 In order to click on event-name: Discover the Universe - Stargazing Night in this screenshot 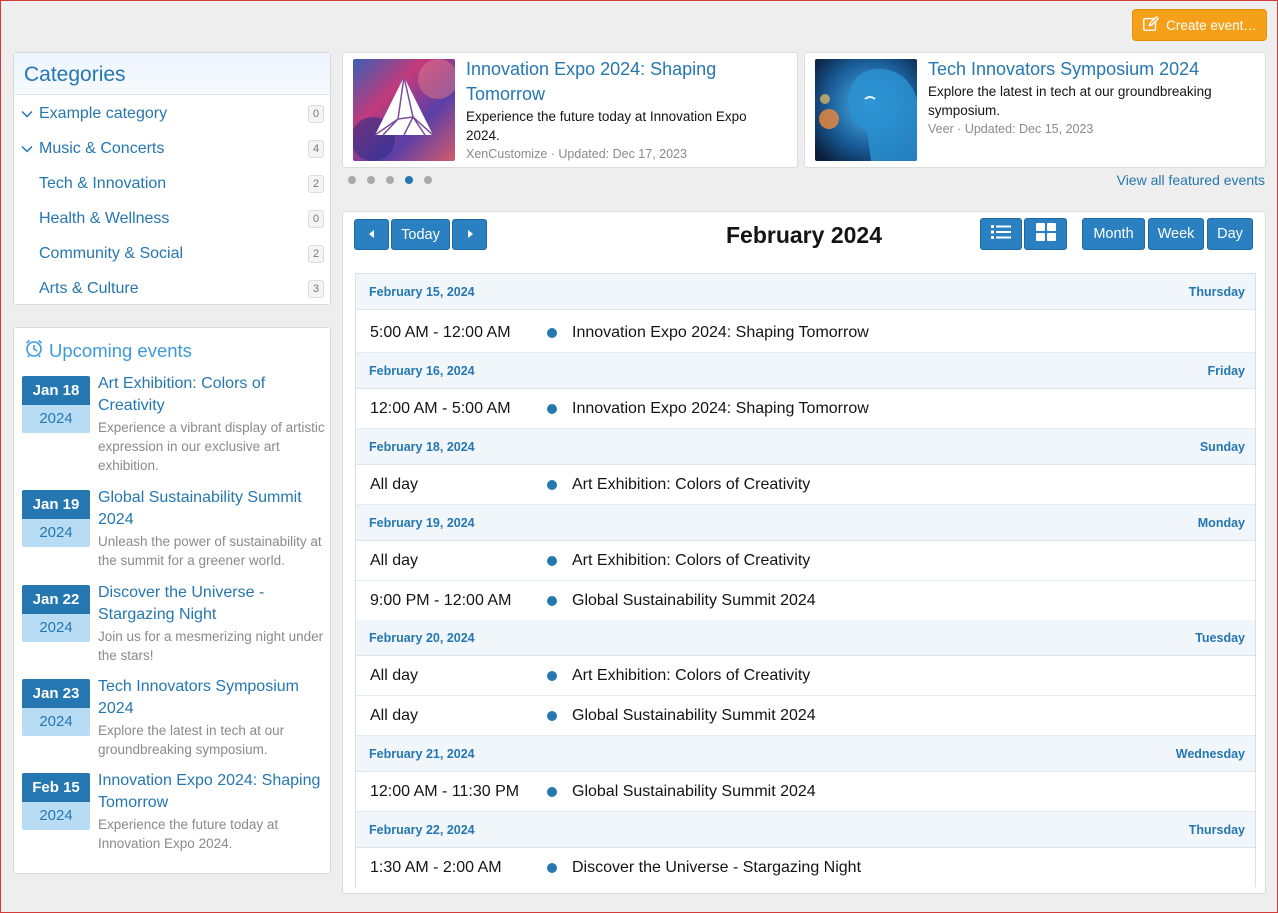, I will do `click(716, 868)`.